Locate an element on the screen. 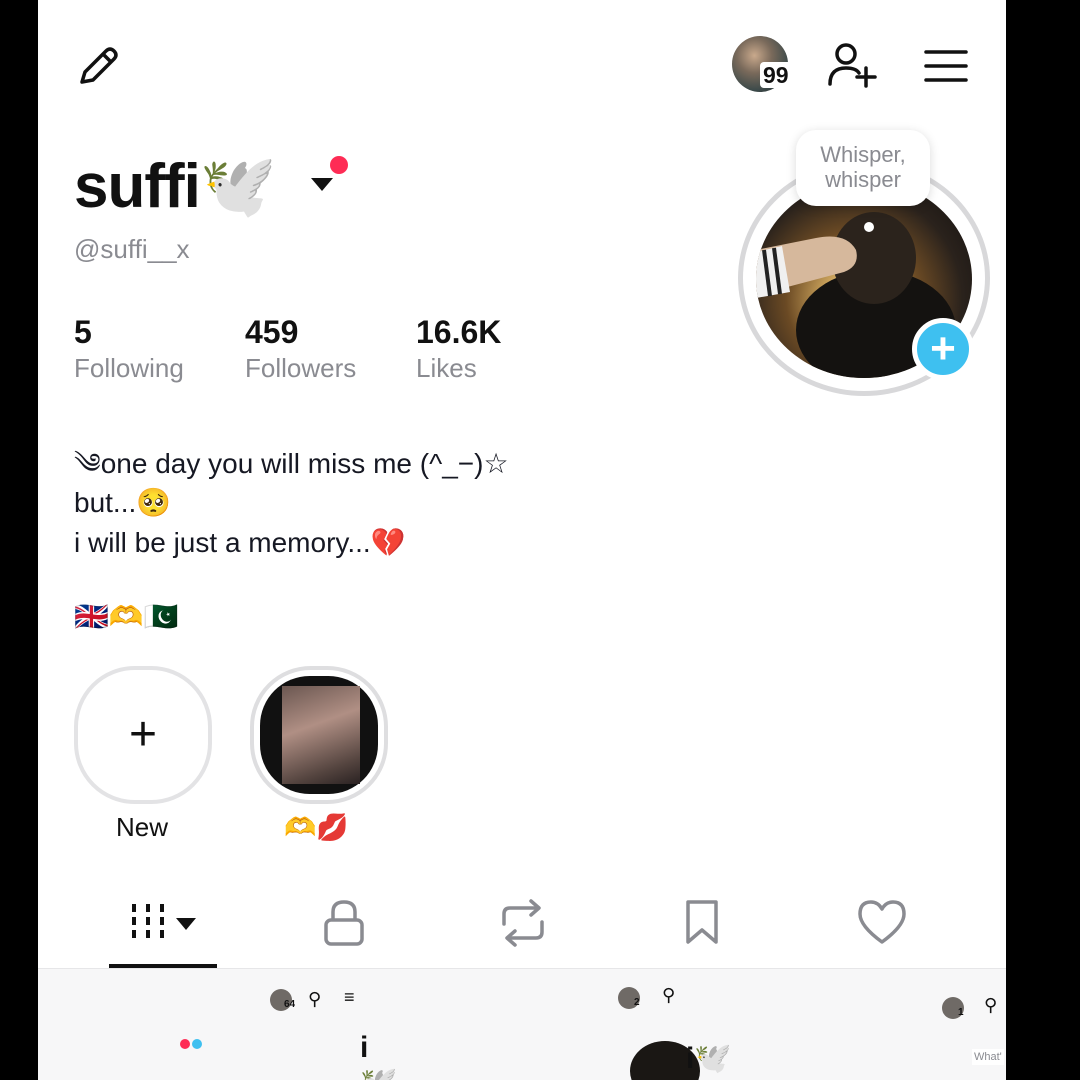 Image resolution: width=1080 pixels, height=1080 pixels. new-highlight-button: + is located at coordinates (143, 735).